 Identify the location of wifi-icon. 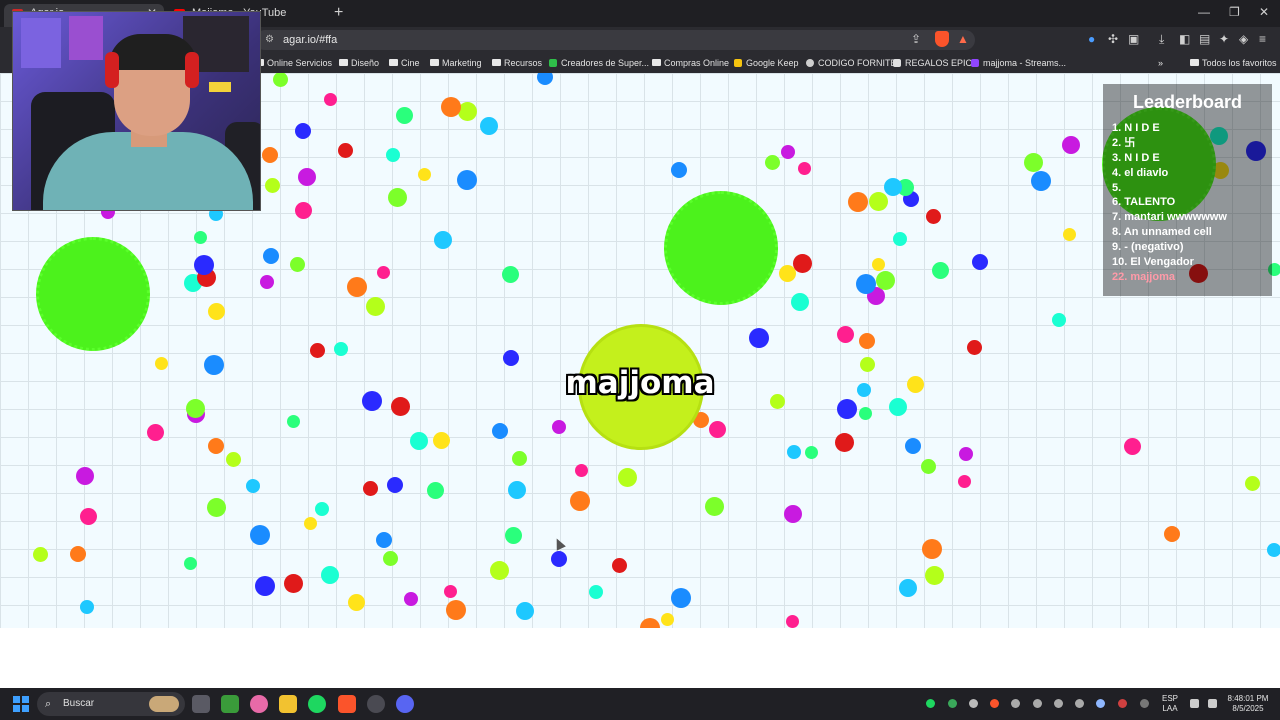
(1194, 703).